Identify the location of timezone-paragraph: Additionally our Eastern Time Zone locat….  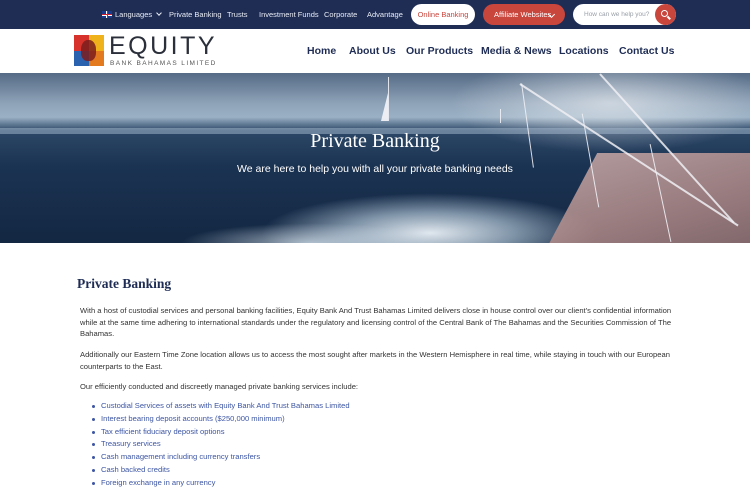
(375, 360).